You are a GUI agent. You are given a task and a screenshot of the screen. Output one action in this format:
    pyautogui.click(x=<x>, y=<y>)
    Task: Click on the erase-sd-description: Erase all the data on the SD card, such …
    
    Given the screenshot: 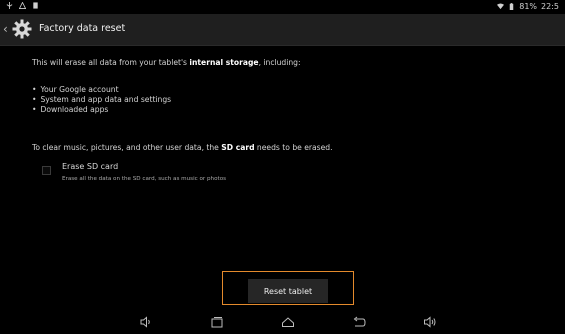 What is the action you would take?
    pyautogui.click(x=144, y=179)
    